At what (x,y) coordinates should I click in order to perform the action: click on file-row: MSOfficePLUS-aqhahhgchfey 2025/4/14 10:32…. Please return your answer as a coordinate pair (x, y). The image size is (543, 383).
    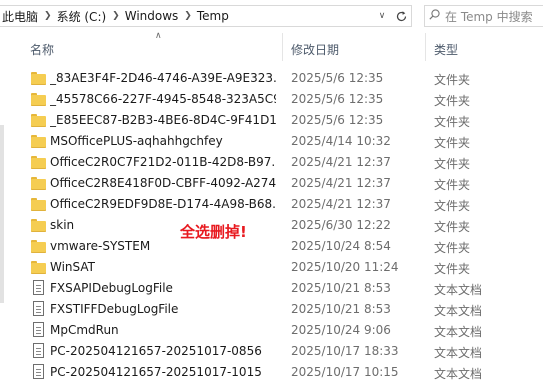
    Looking at the image, I should click on (274, 141).